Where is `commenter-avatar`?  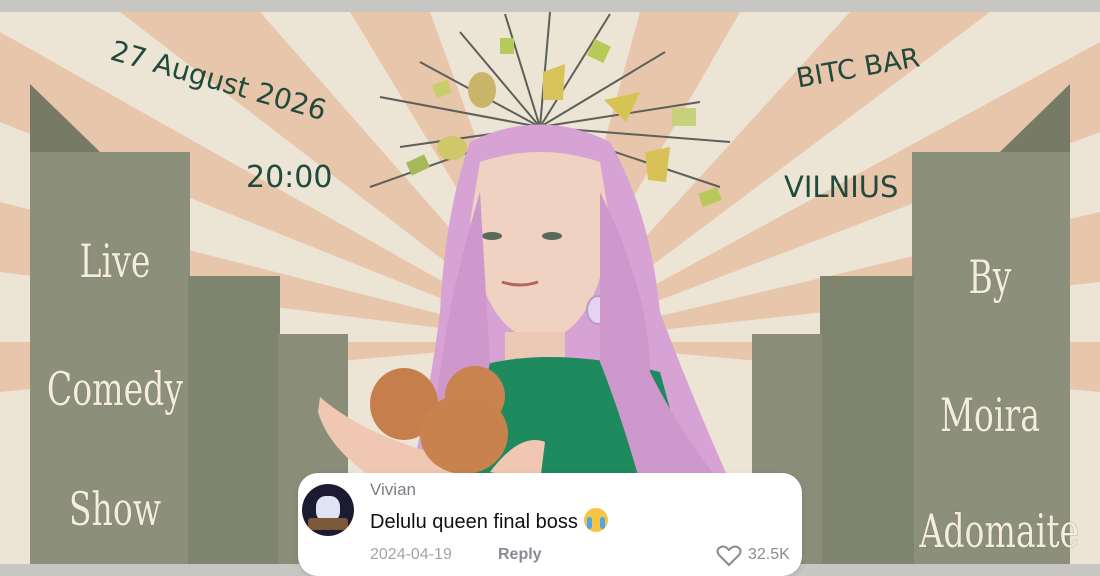 commenter-avatar is located at coordinates (328, 510).